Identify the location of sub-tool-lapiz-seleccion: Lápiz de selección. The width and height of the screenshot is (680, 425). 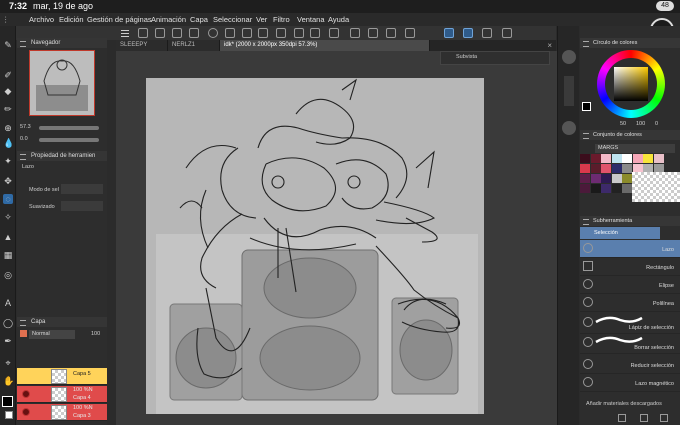
(630, 324).